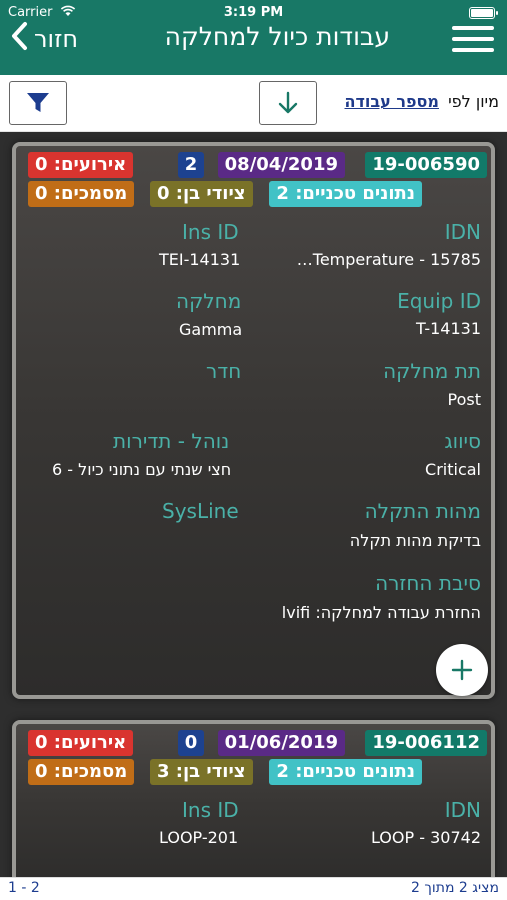  What do you see at coordinates (425, 837) in the screenshot?
I see `idn-value: 30742 - LOOP` at bounding box center [425, 837].